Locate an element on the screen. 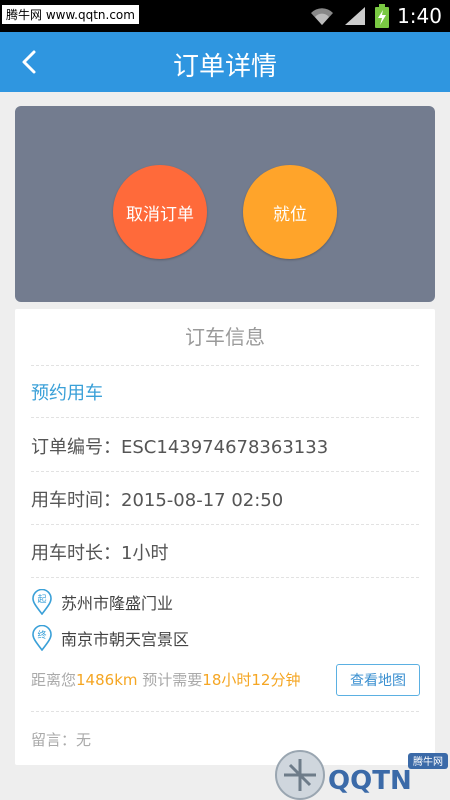 This screenshot has width=450, height=800. page-title: 订单详情 is located at coordinates (224, 67).